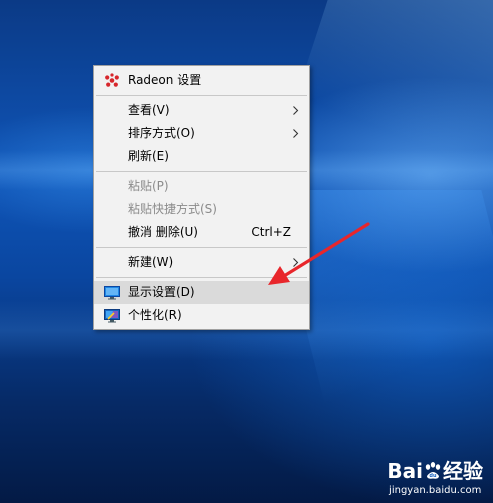 This screenshot has width=493, height=503. I want to click on menu-item-sort-by: 排序方式(O), so click(201, 133).